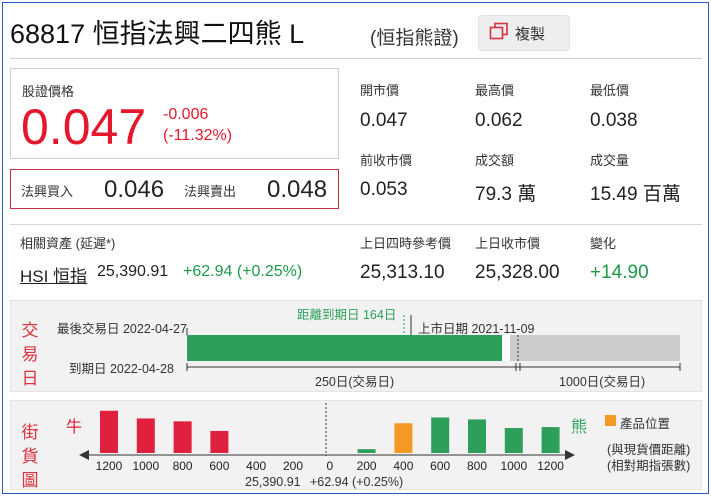 The width and height of the screenshot is (711, 496). What do you see at coordinates (356, 224) in the screenshot?
I see `section-divider` at bounding box center [356, 224].